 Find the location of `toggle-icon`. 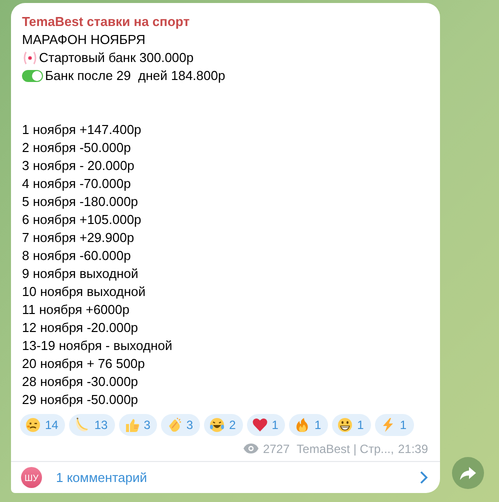

toggle-icon is located at coordinates (33, 76).